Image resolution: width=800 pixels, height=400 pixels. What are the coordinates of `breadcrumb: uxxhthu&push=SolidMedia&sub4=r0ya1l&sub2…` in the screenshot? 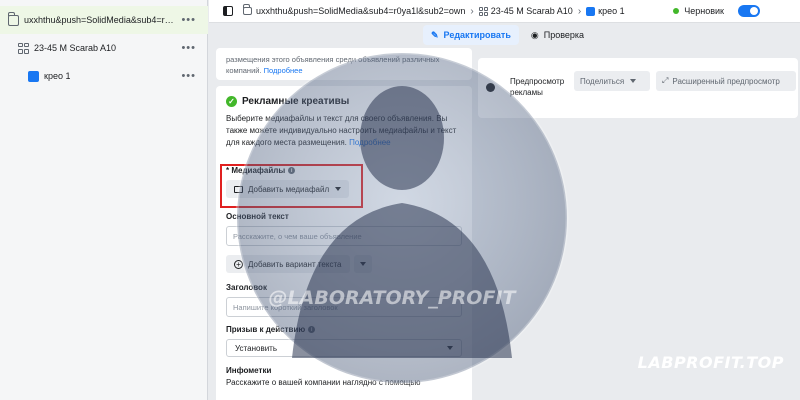 It's located at (434, 10).